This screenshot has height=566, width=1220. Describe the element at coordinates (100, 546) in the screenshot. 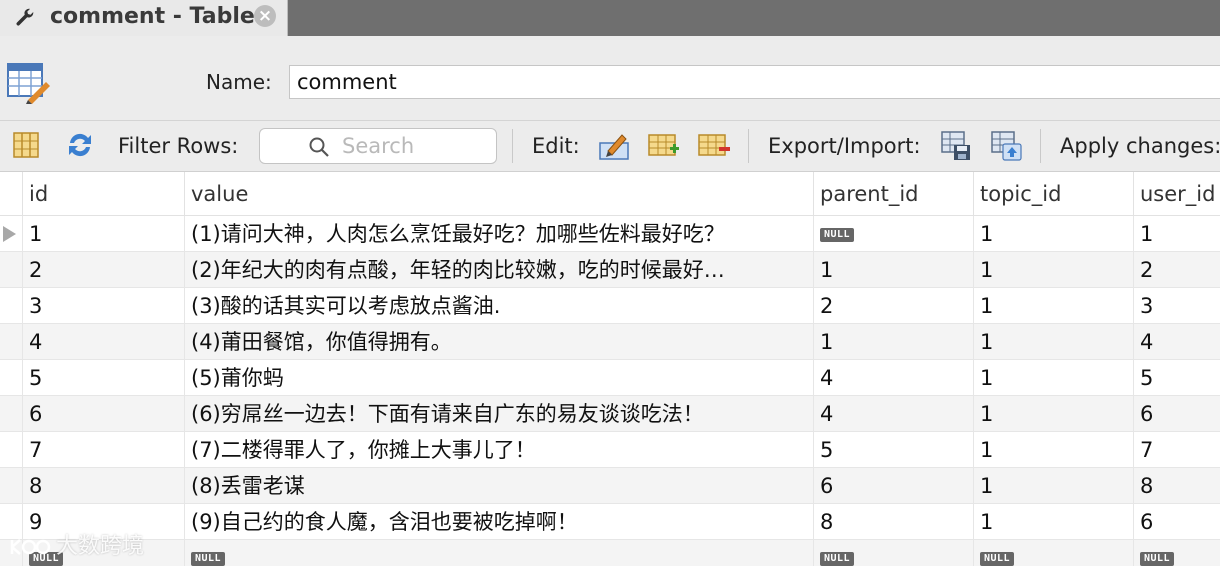

I see `watermark-text: 大数跨境` at that location.